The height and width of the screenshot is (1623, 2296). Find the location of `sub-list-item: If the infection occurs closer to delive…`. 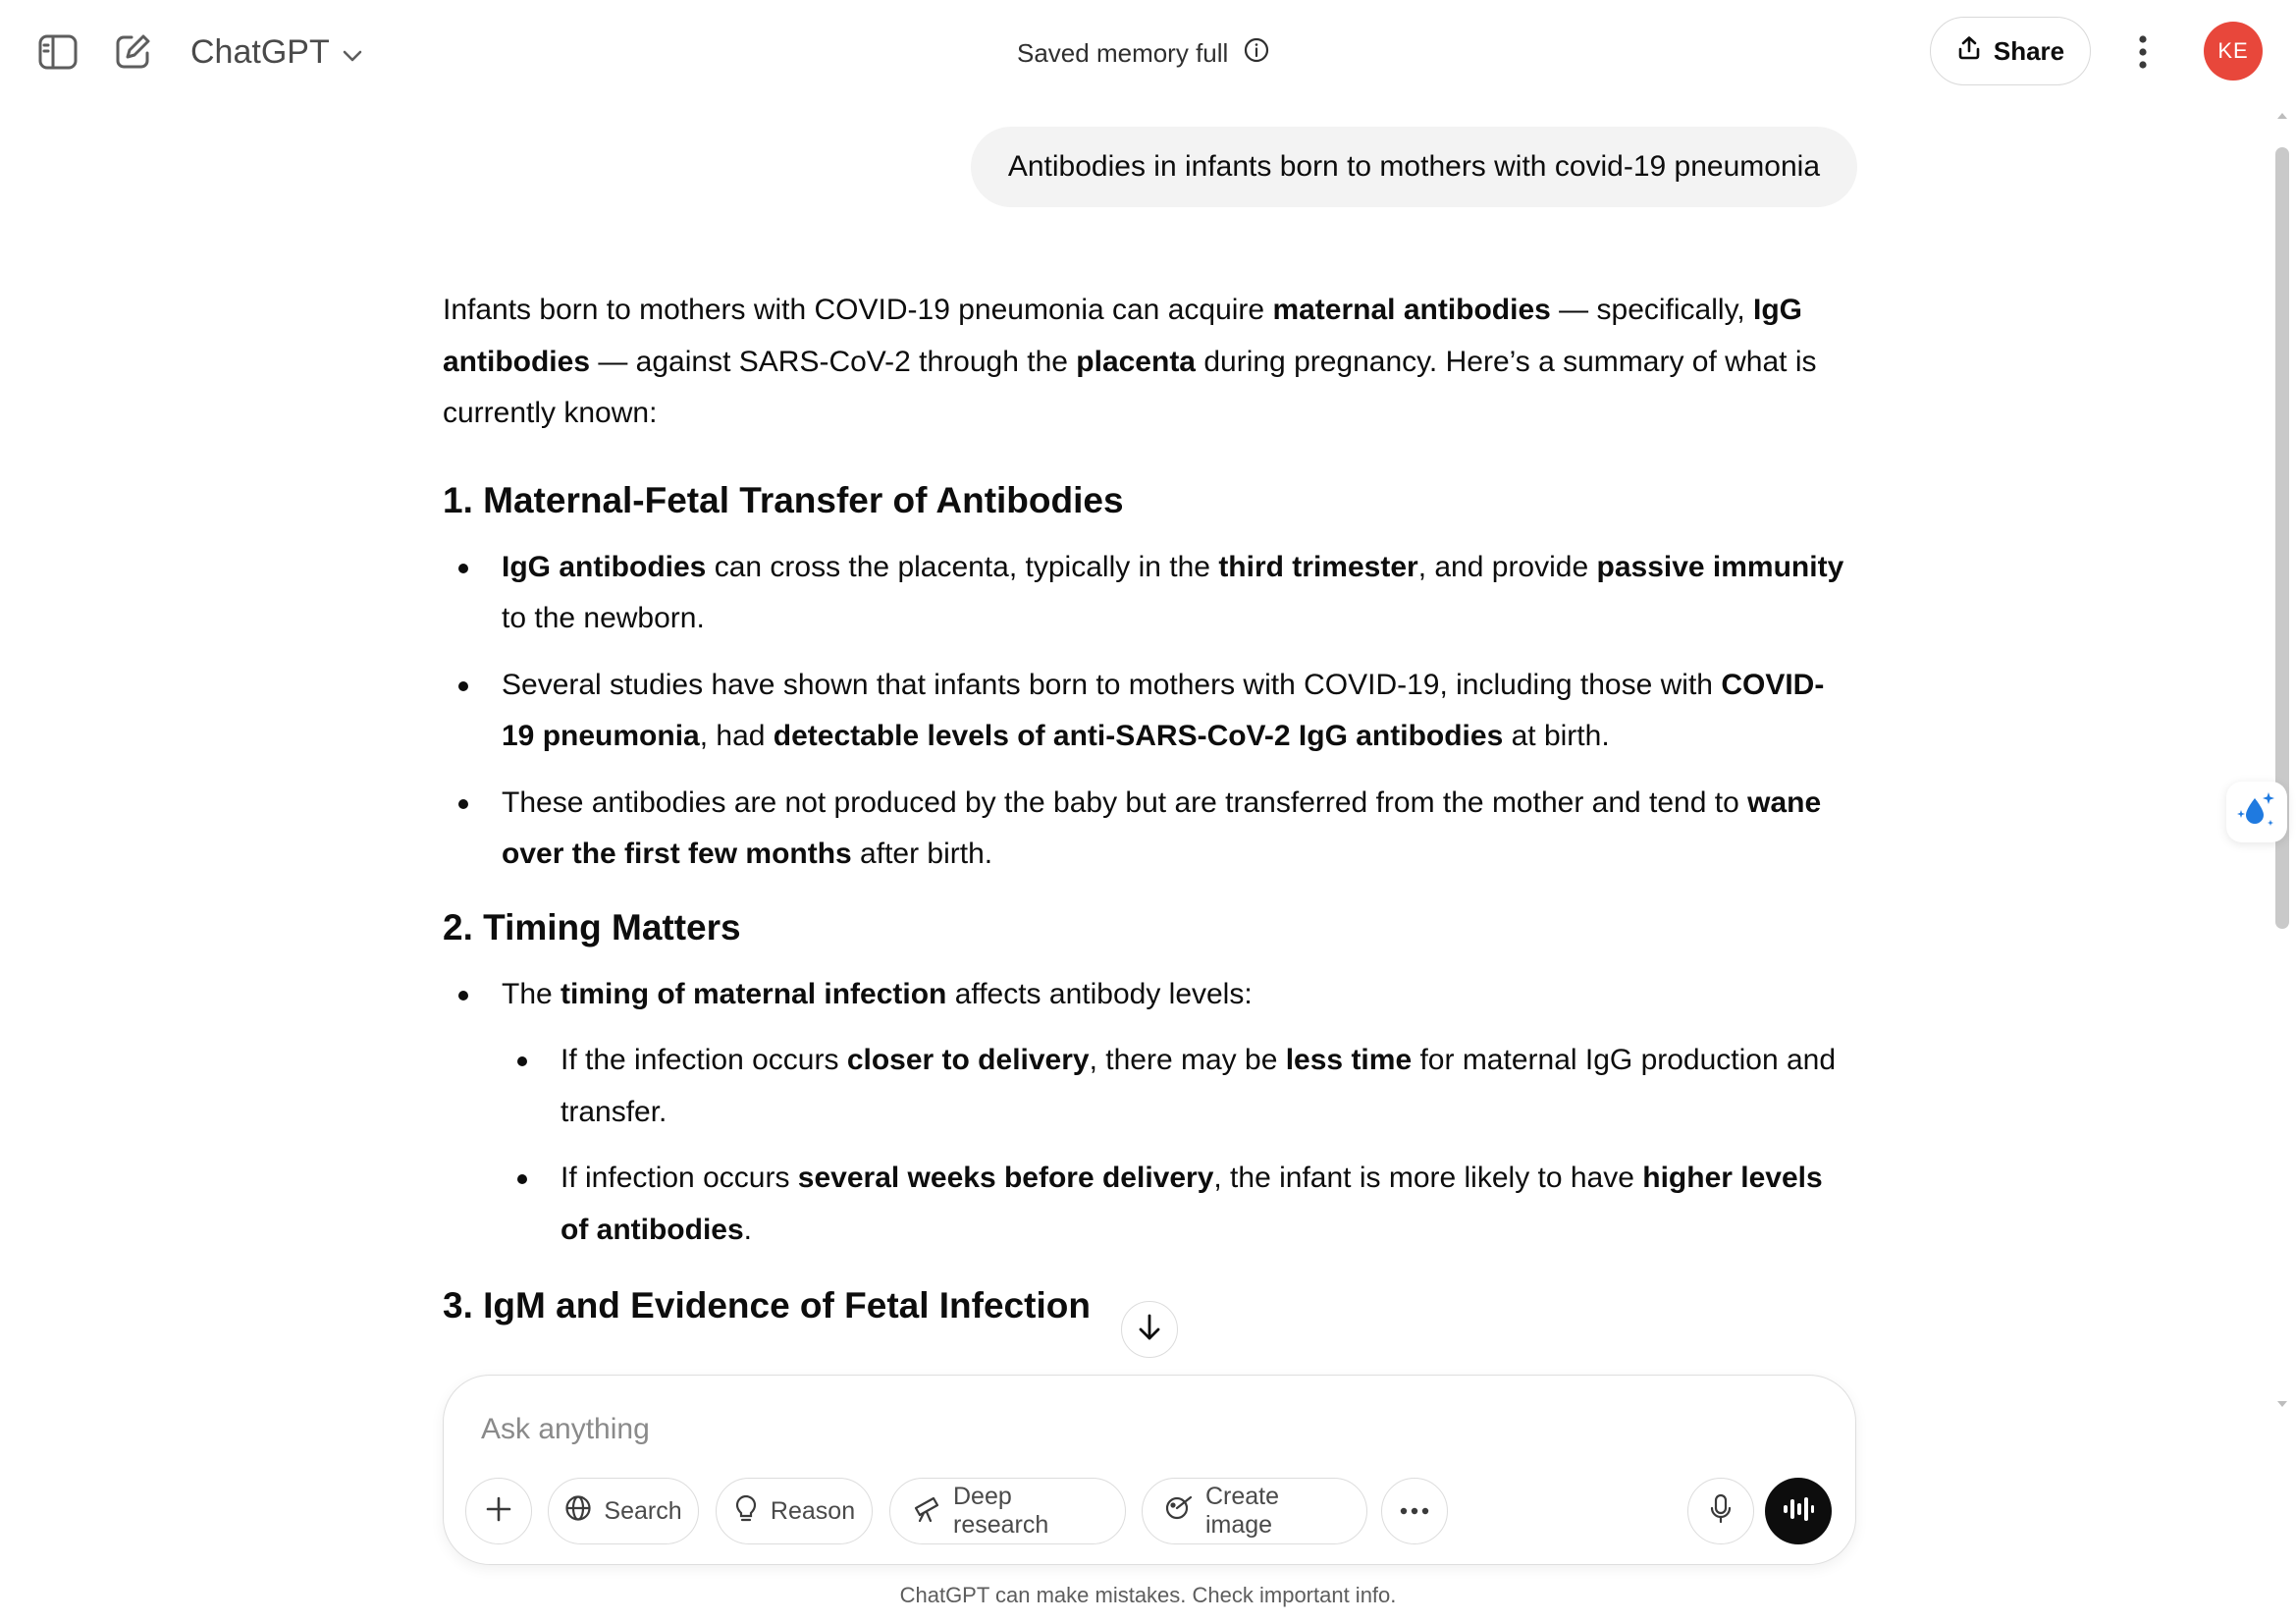

sub-list-item: If the infection occurs closer to delive… is located at coordinates (1179, 1086).